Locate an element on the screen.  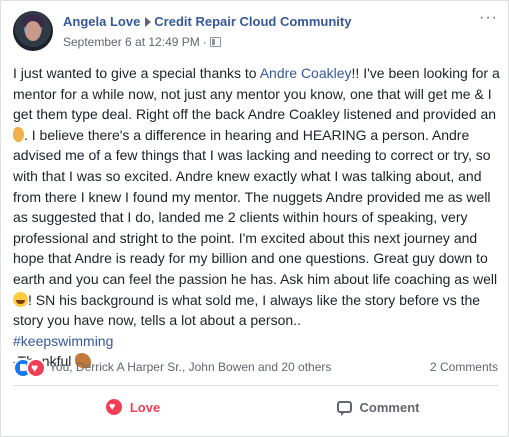
author-avatar is located at coordinates (33, 31).